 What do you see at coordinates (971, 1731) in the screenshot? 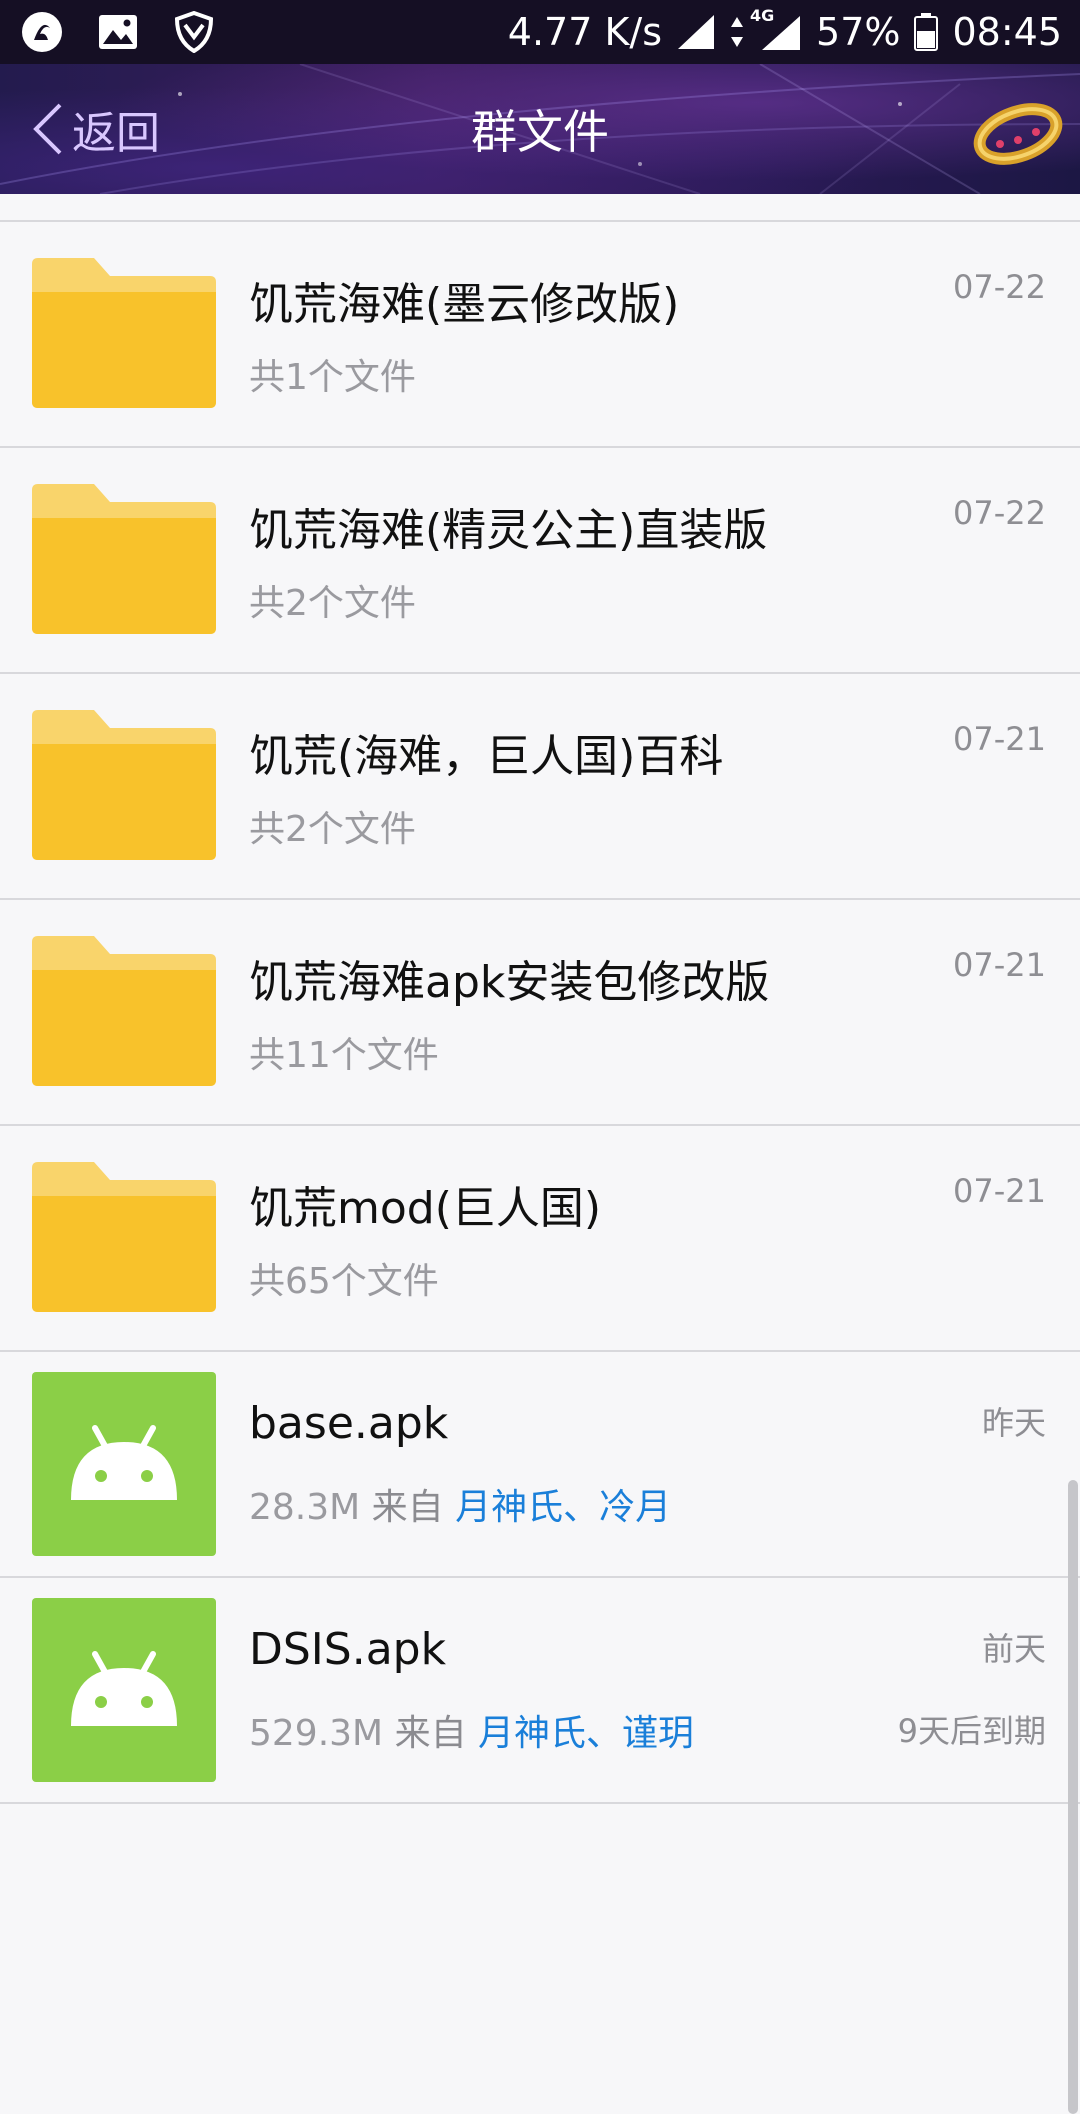
I see `expiry-notice: 9天后到期` at bounding box center [971, 1731].